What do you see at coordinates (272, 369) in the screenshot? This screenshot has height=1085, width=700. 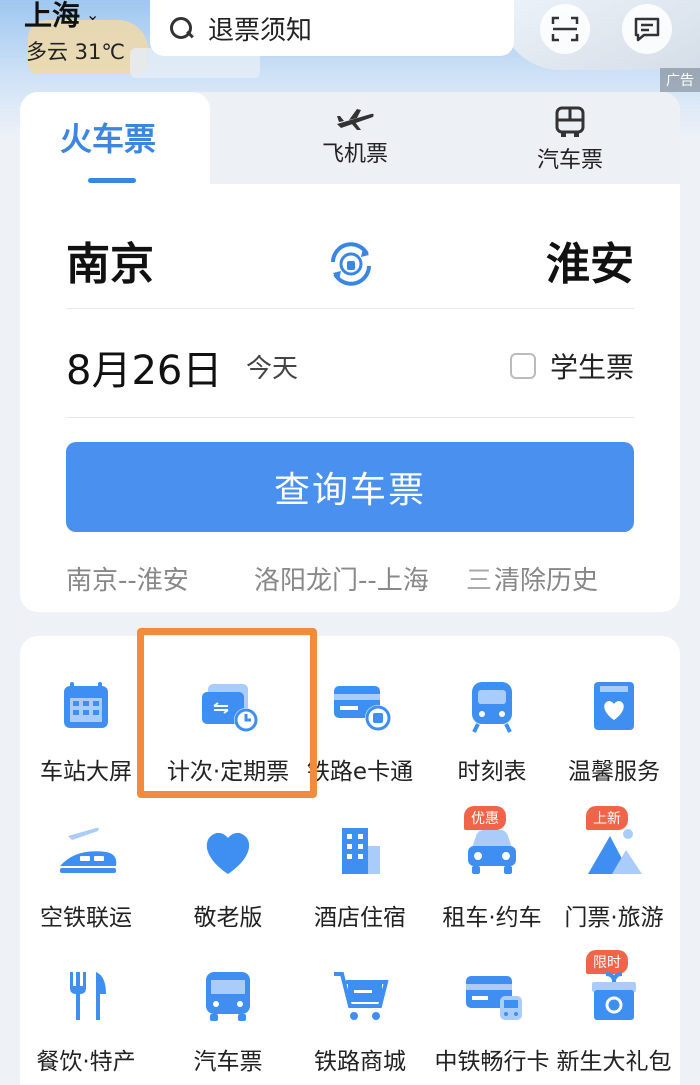 I see `date-relative-label: 今天` at bounding box center [272, 369].